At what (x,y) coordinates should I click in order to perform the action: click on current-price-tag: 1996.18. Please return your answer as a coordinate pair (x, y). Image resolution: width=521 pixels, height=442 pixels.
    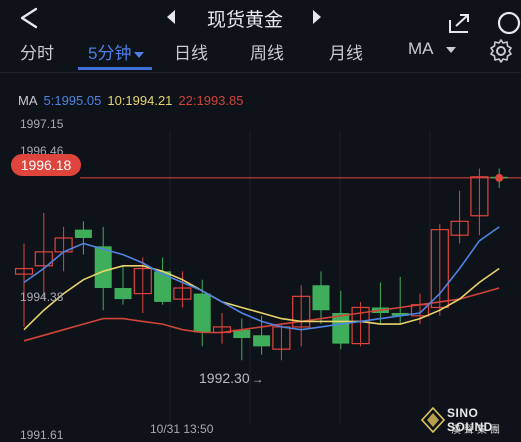
    Looking at the image, I should click on (46, 165).